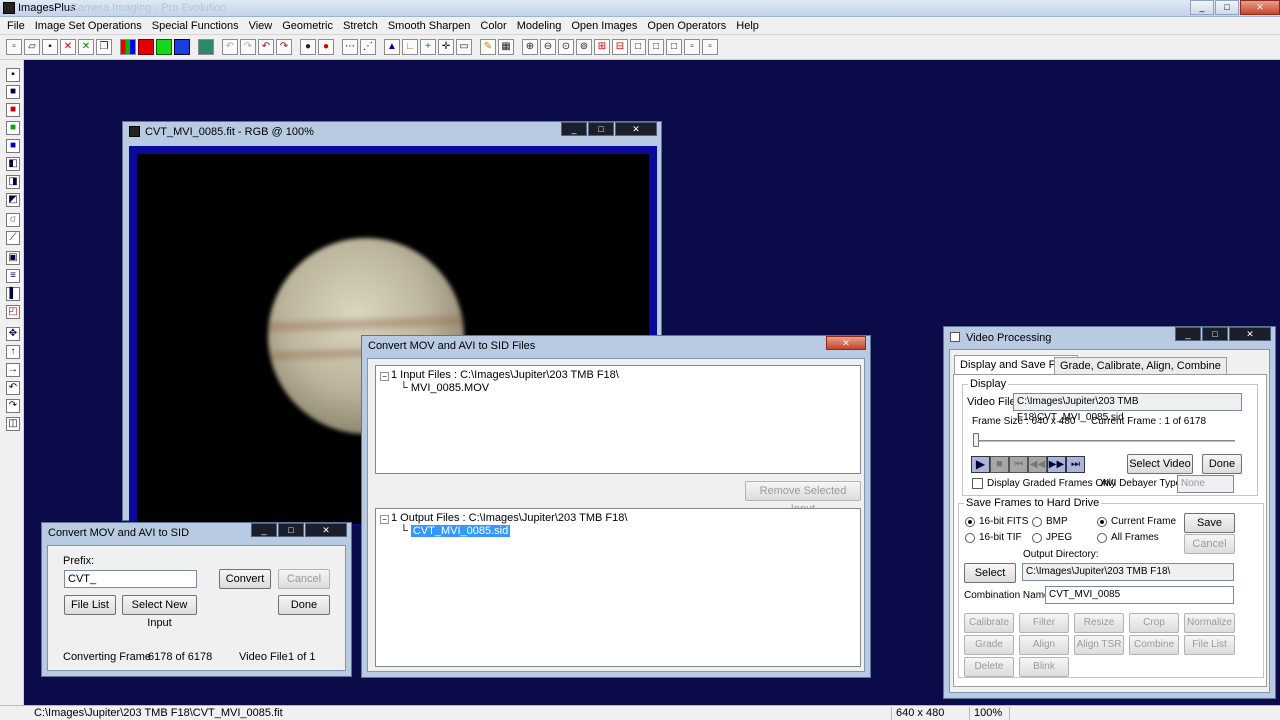  Describe the element at coordinates (977, 483) in the screenshot. I see `graded-only-checkbox` at that location.